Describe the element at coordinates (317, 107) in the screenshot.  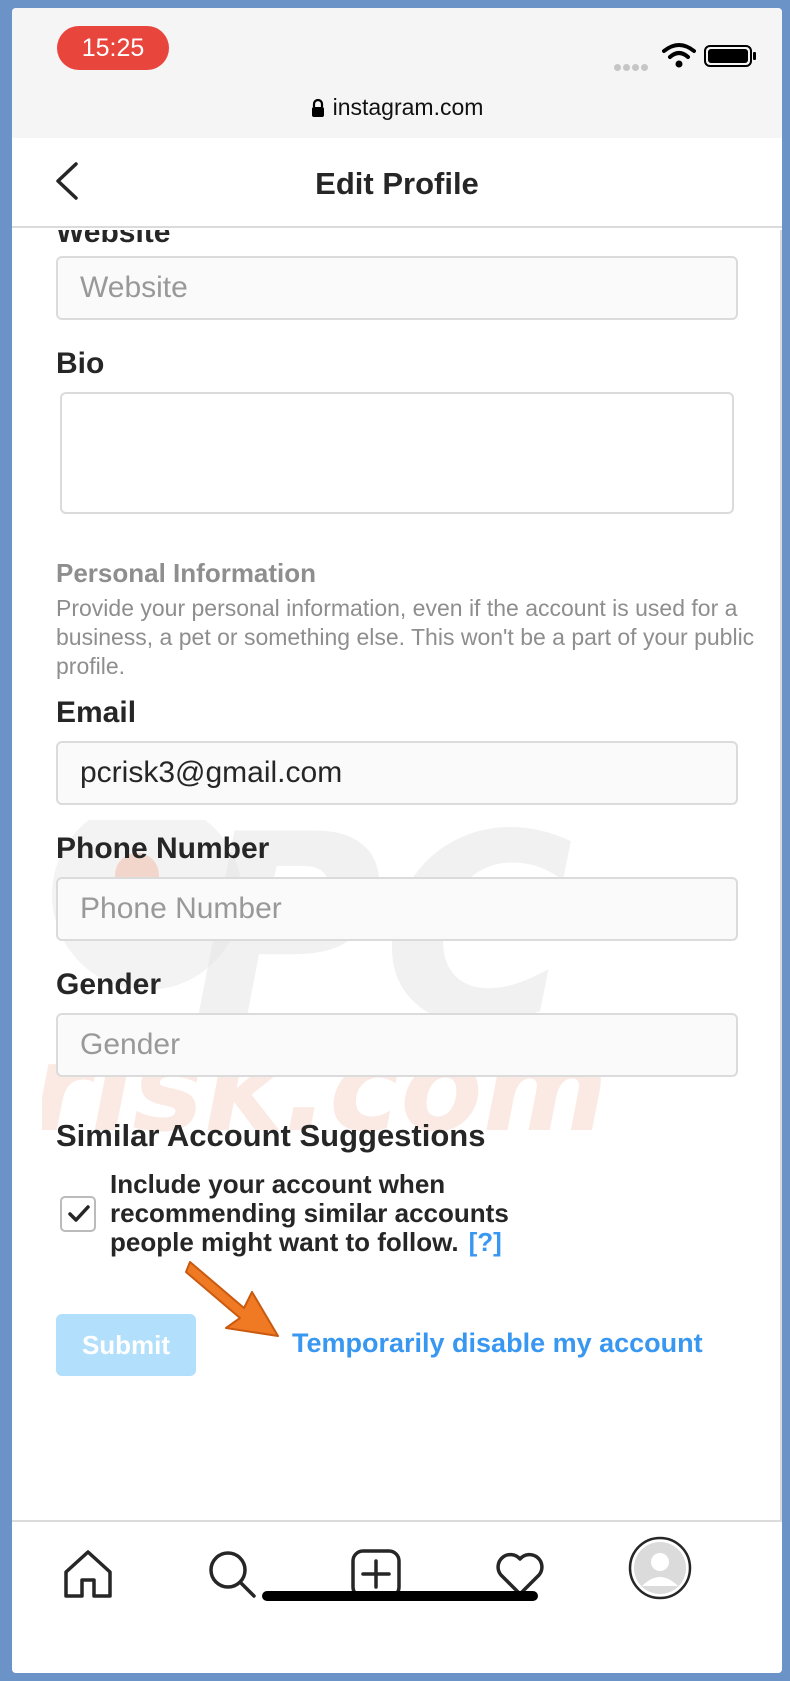
I see `lock-icon` at that location.